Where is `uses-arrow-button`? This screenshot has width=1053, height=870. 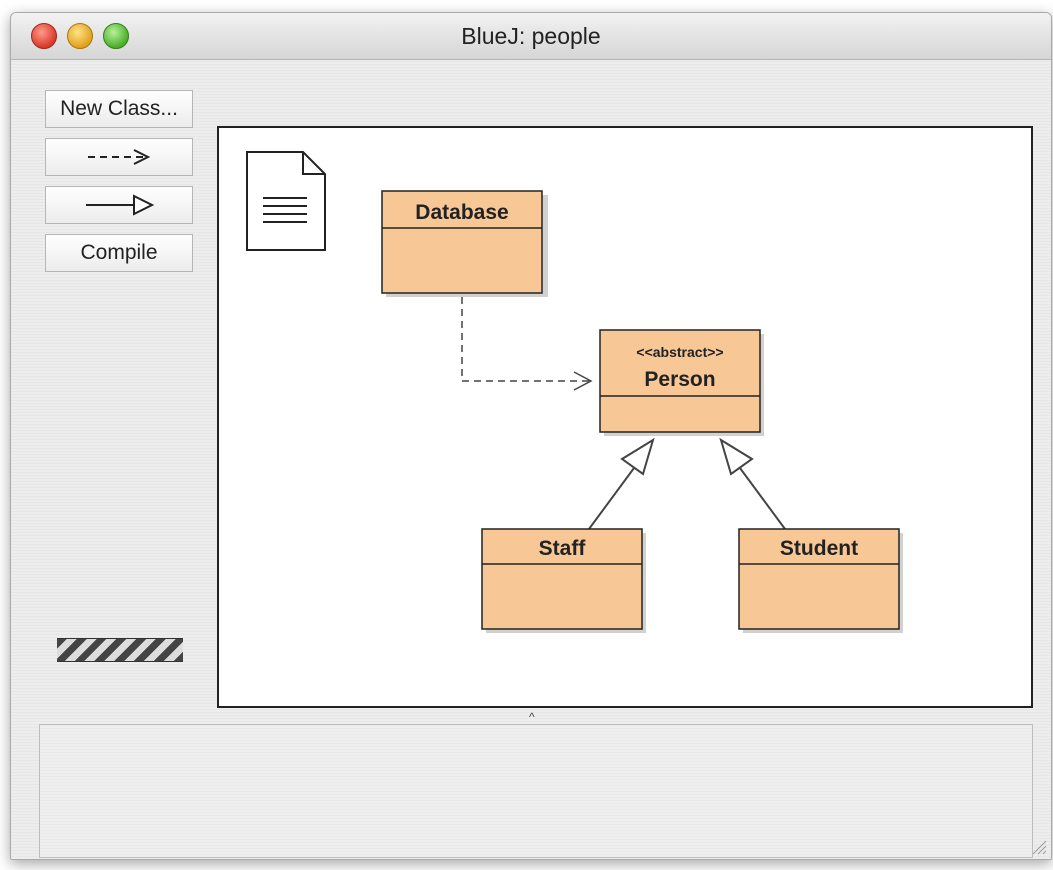
uses-arrow-button is located at coordinates (119, 157).